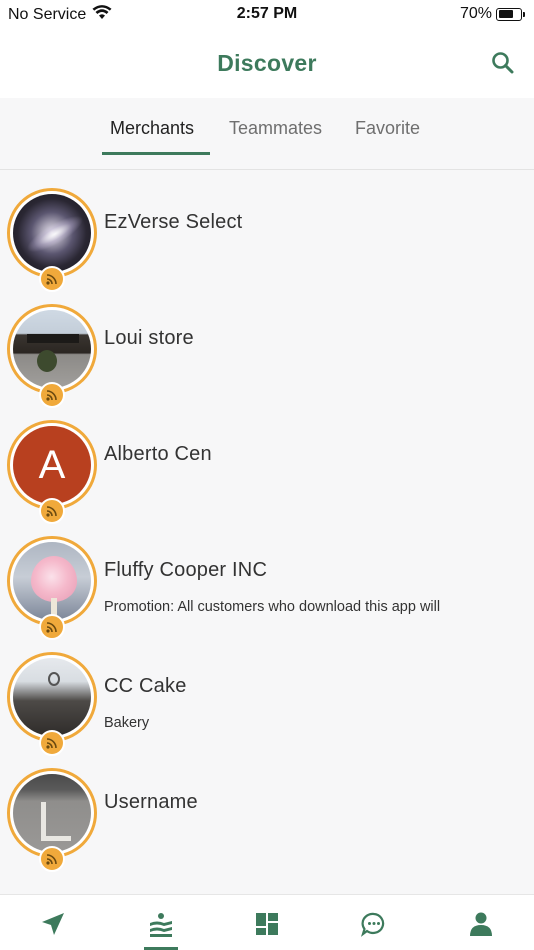 This screenshot has height=950, width=534. I want to click on page-title: Discover, so click(267, 63).